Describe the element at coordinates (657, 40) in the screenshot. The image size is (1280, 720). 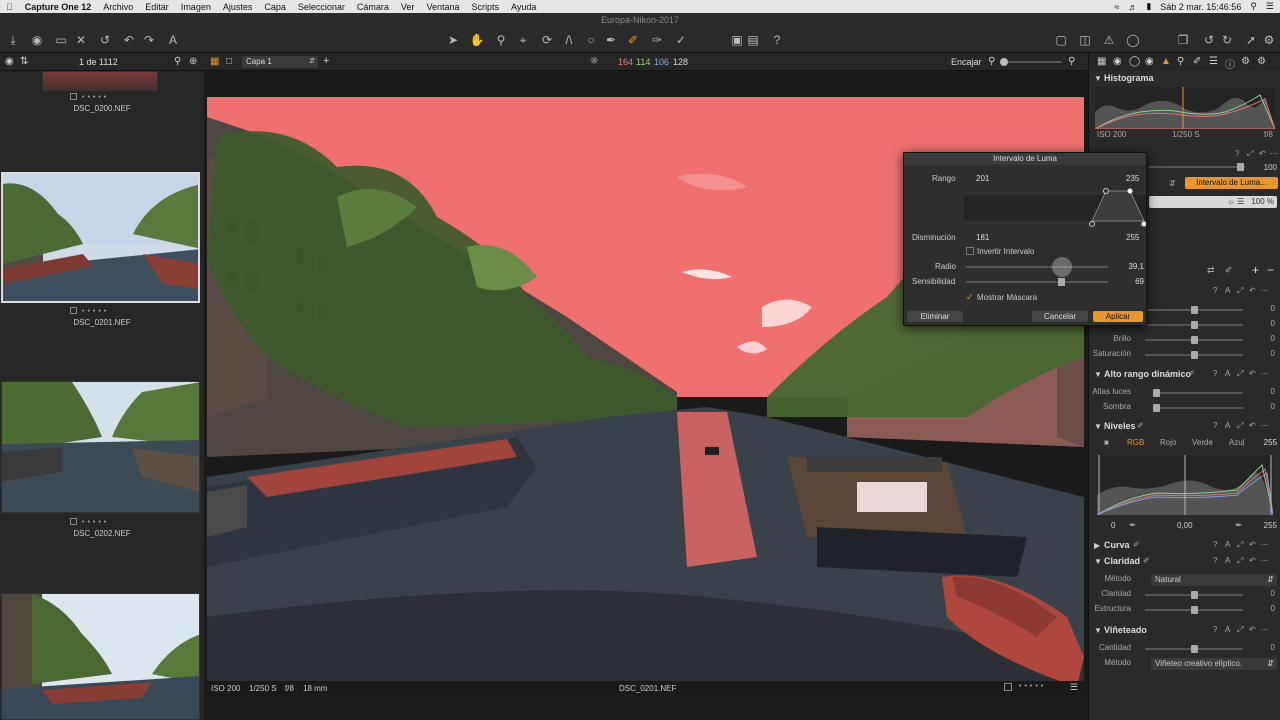
I see `eraser-tool-icon: ✑` at that location.